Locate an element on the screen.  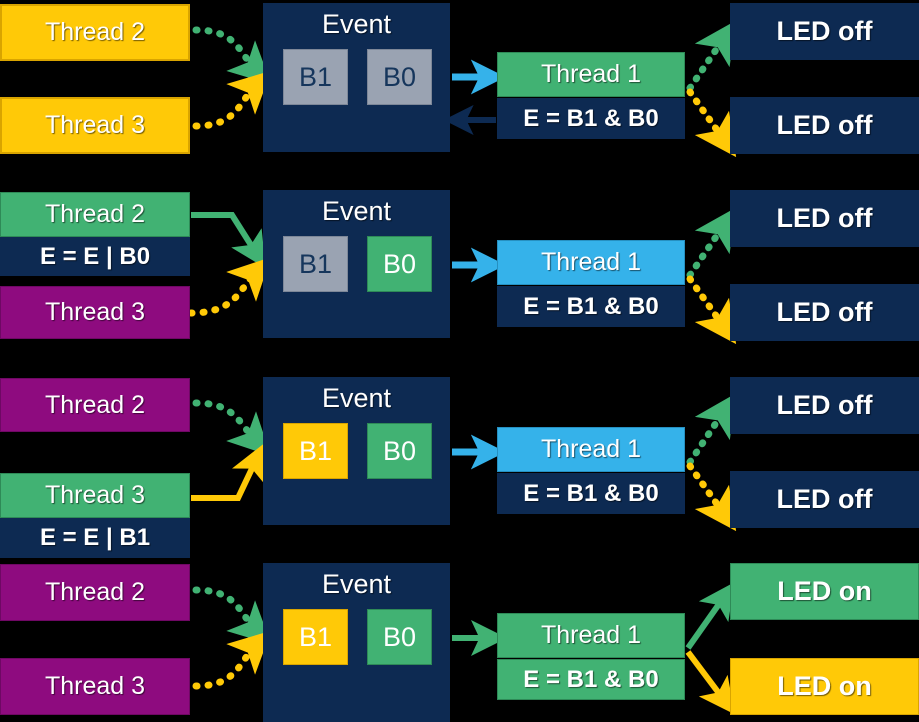
row-3-thread-1-box: Thread 1 is located at coordinates (591, 449).